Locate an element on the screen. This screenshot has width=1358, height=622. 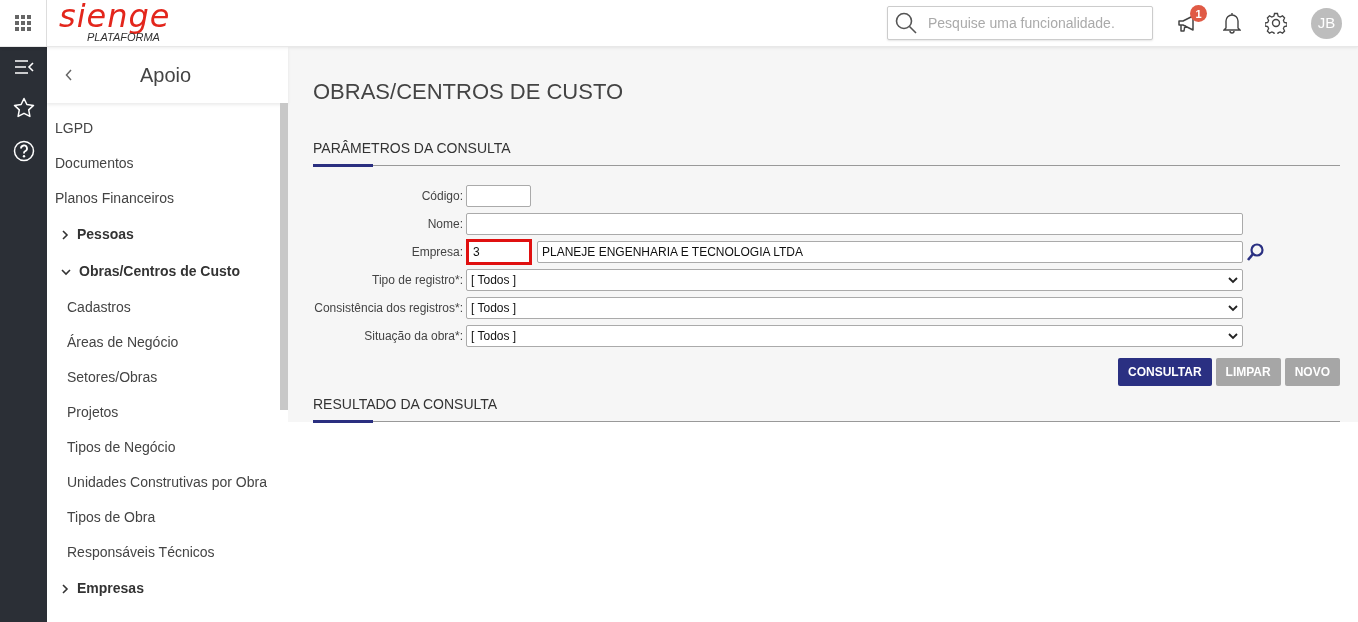
field-label: Situação da obra*: is located at coordinates (413, 336).